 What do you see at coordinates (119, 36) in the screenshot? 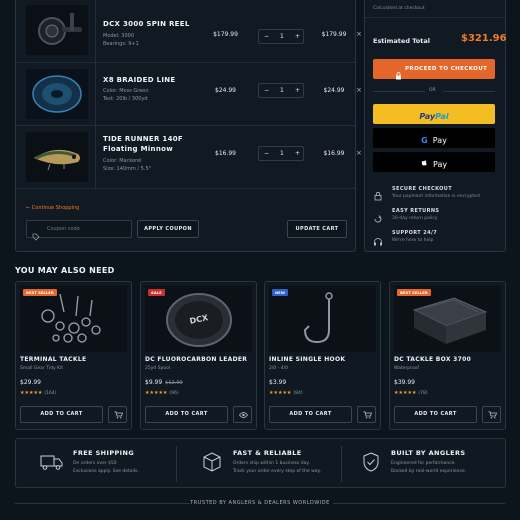
I see `product-model: Model: 3000` at bounding box center [119, 36].